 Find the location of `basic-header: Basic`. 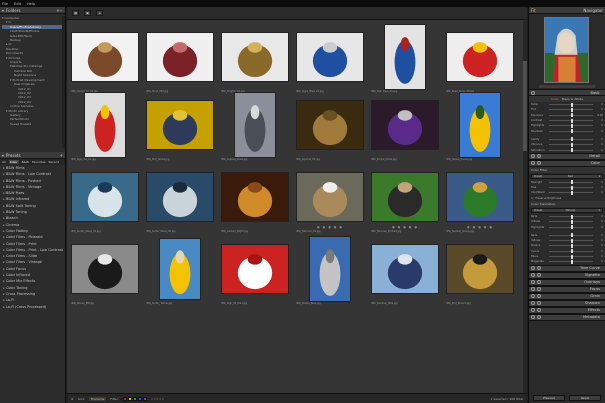

basic-header: Basic is located at coordinates (567, 92).